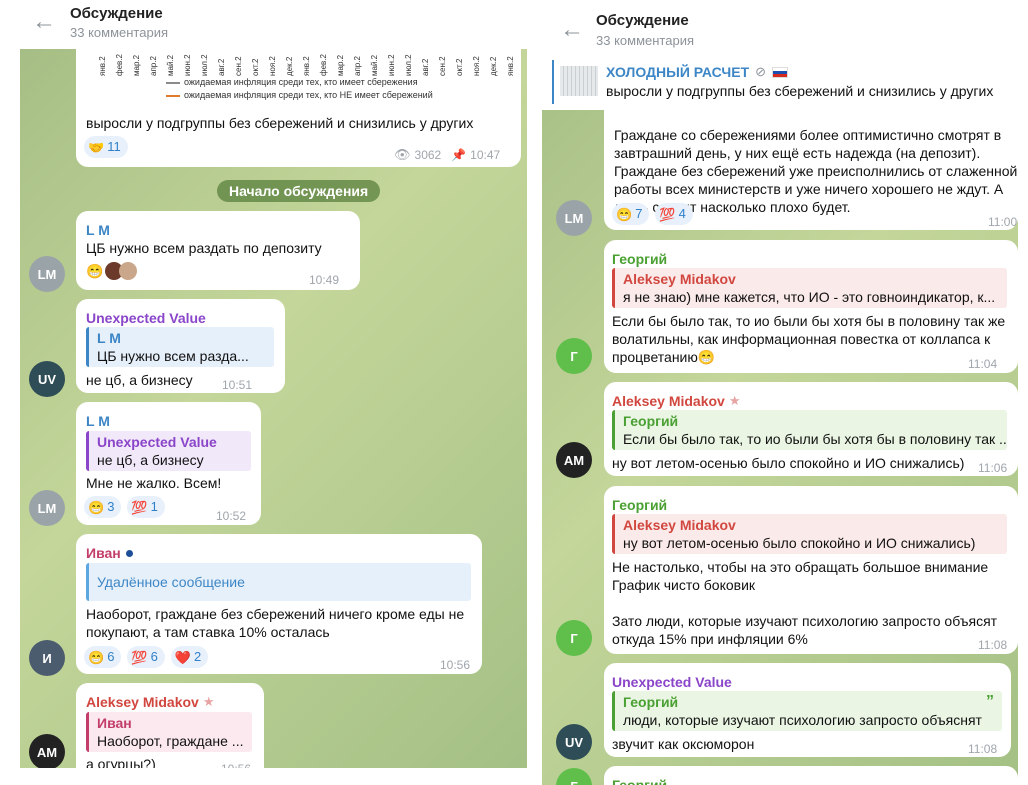 The image size is (1028, 785). I want to click on reaction-chip: 😁 7, so click(631, 214).